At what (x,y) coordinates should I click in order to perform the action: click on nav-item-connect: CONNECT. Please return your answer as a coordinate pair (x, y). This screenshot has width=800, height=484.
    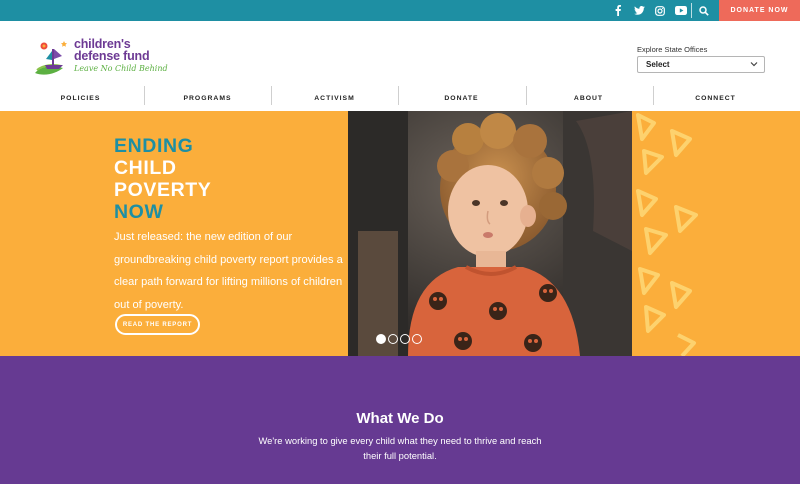
    Looking at the image, I should click on (715, 98).